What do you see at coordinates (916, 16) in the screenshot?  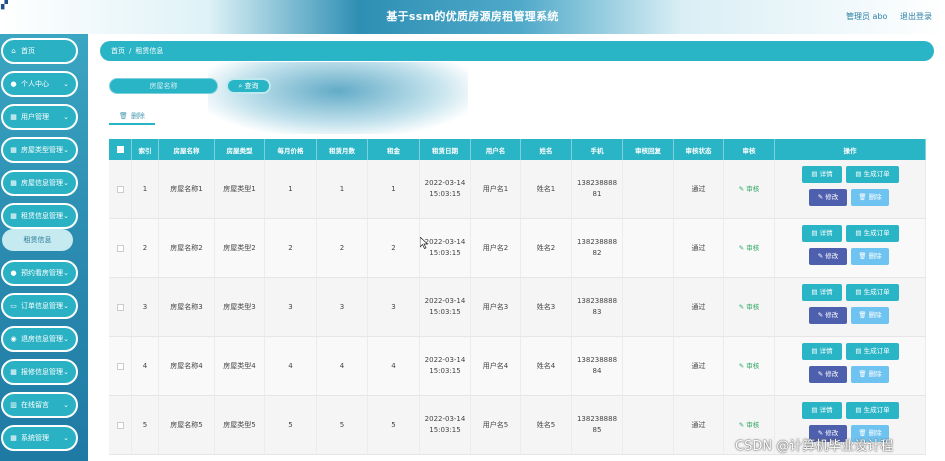 I see `logout-link: 退出登录` at bounding box center [916, 16].